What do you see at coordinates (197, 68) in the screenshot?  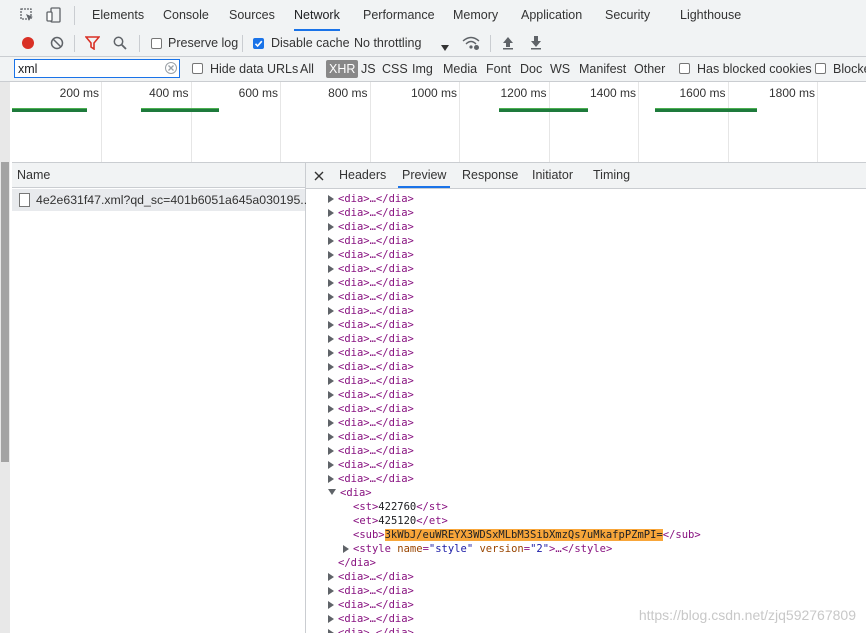 I see `hide-data-urls-checkbox` at bounding box center [197, 68].